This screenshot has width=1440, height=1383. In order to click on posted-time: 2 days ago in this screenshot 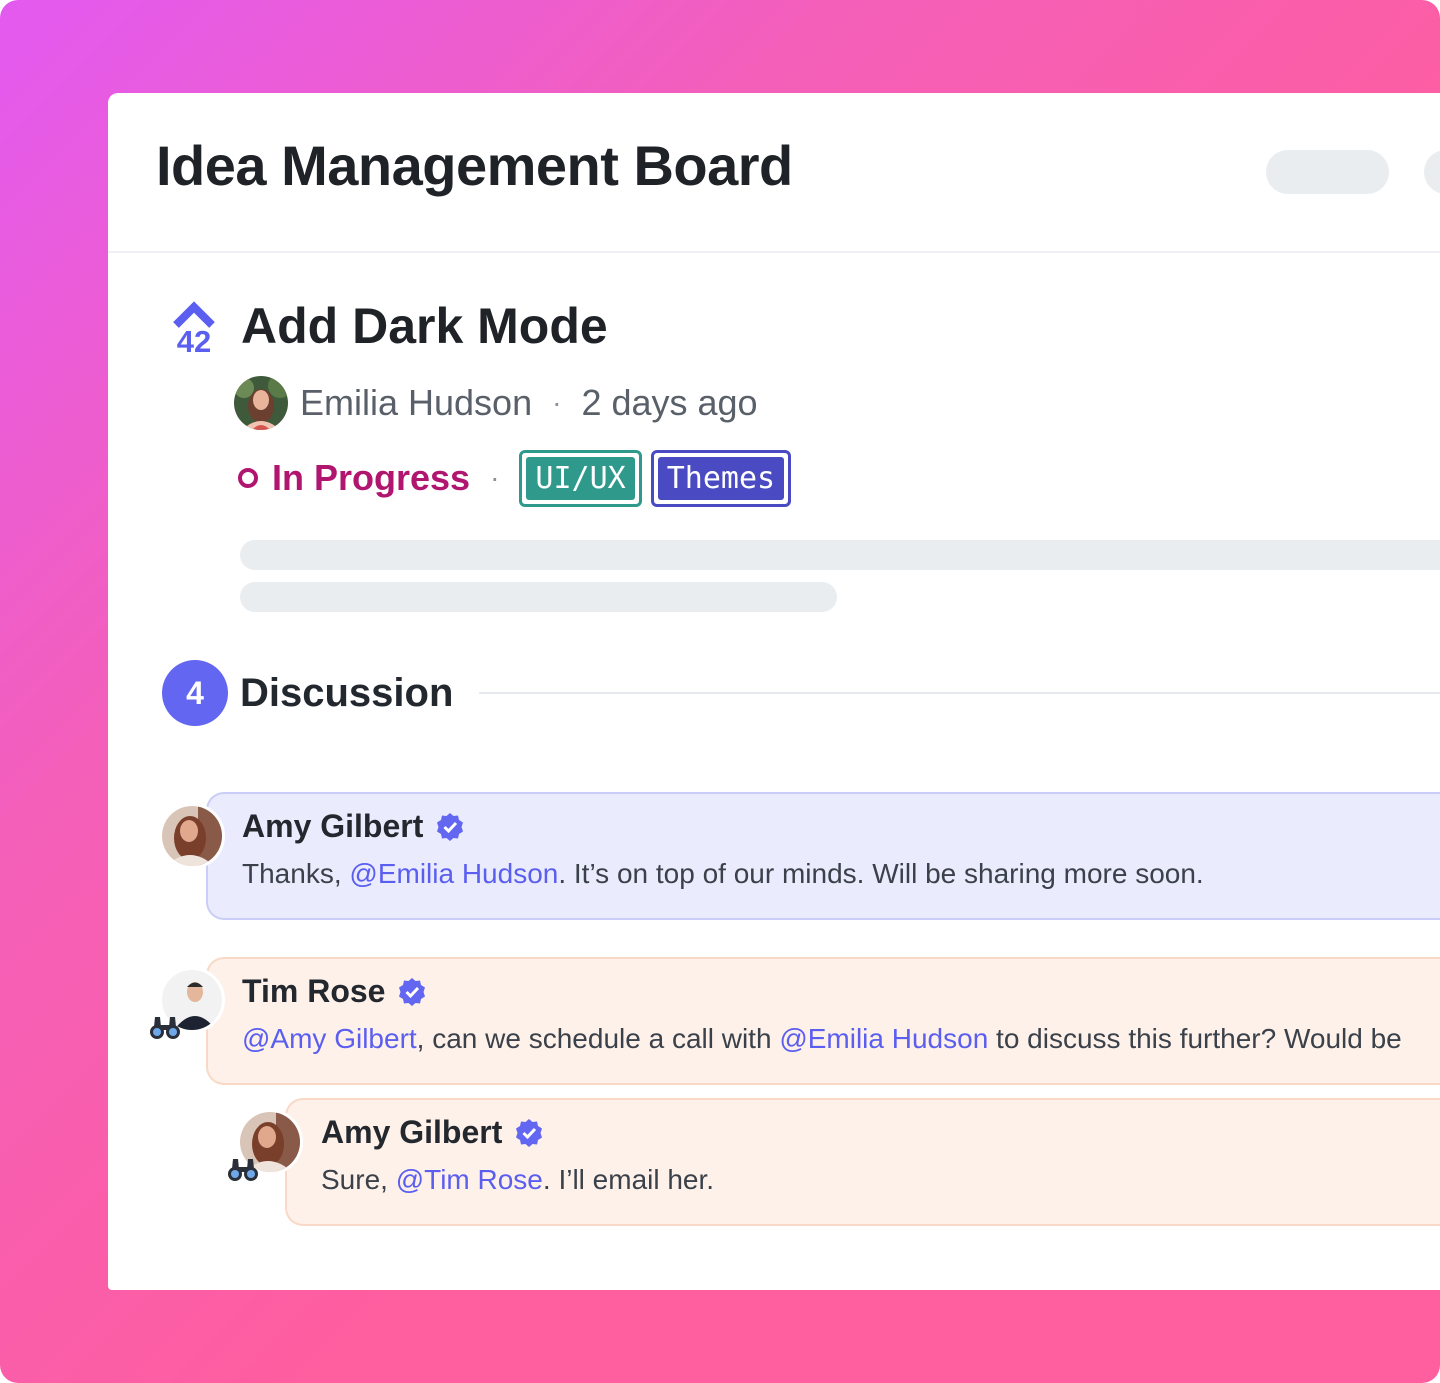, I will do `click(669, 402)`.